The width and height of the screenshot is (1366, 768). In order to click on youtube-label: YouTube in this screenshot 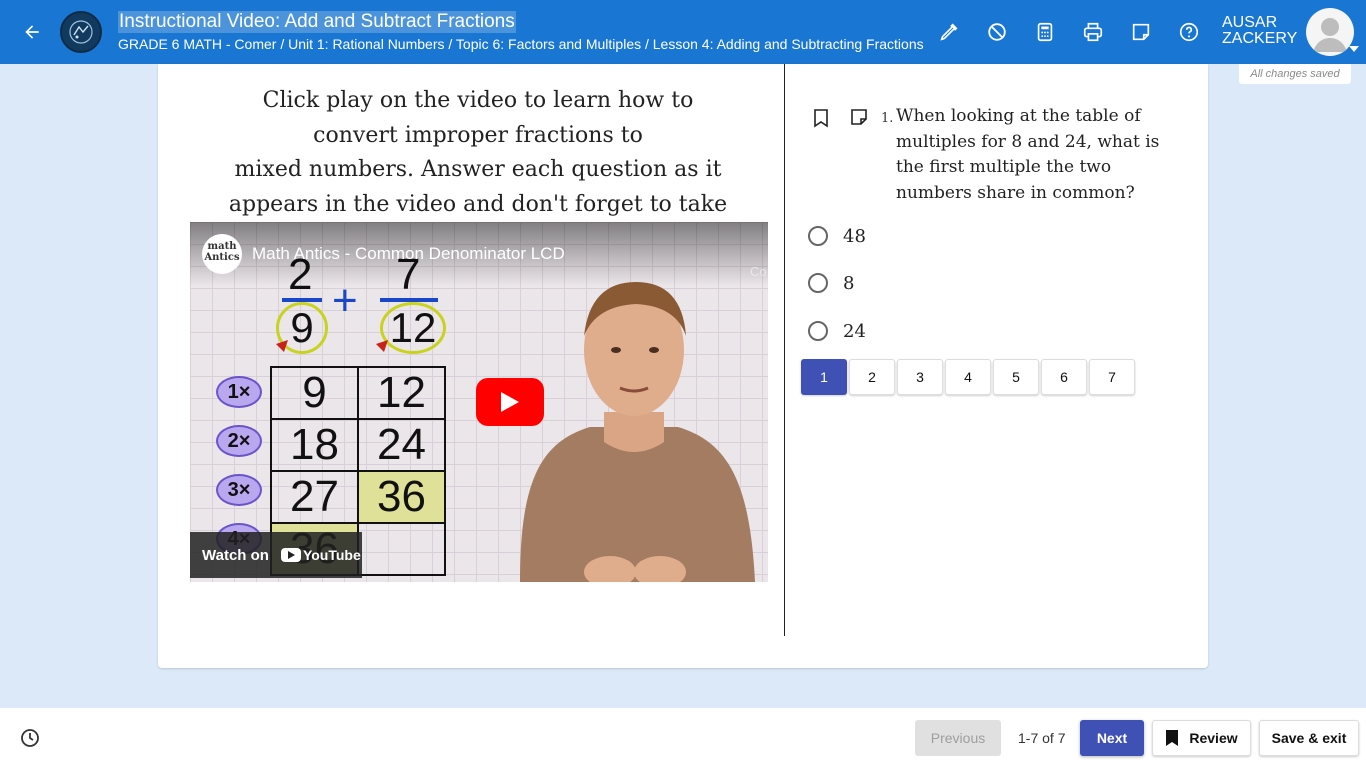, I will do `click(331, 555)`.